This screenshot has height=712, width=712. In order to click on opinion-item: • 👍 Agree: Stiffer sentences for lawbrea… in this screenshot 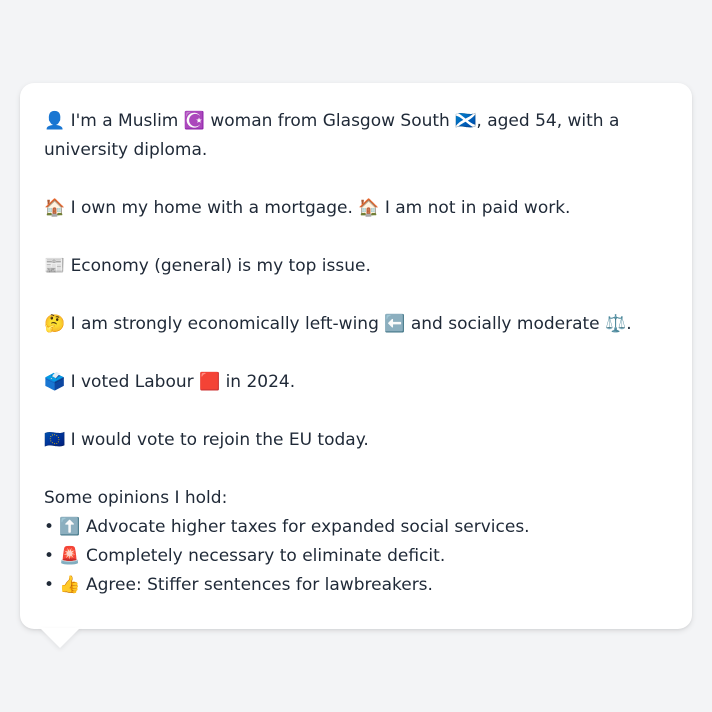, I will do `click(238, 585)`.